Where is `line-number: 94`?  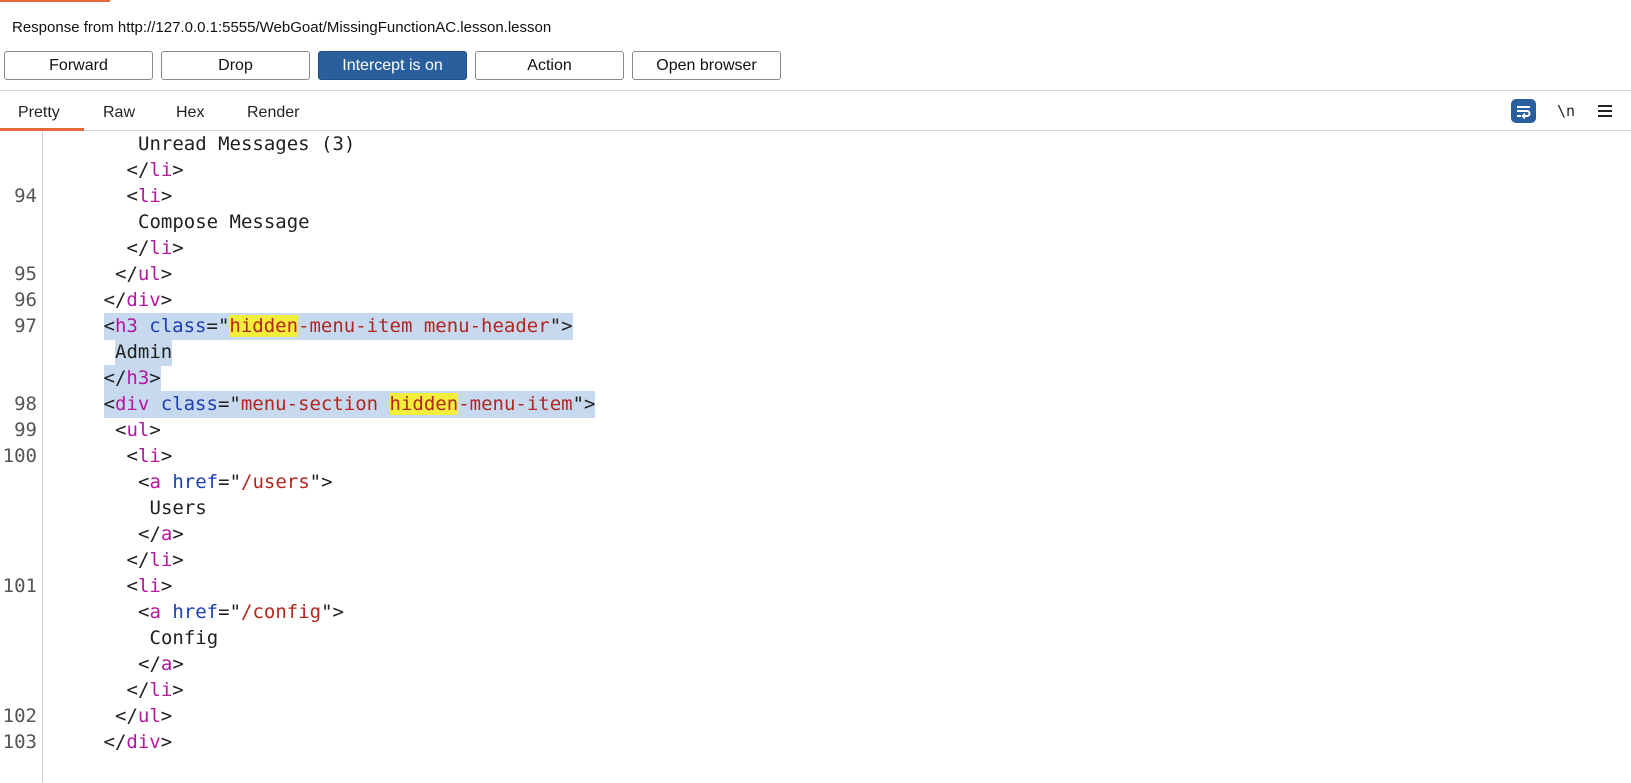
line-number: 94 is located at coordinates (25, 196).